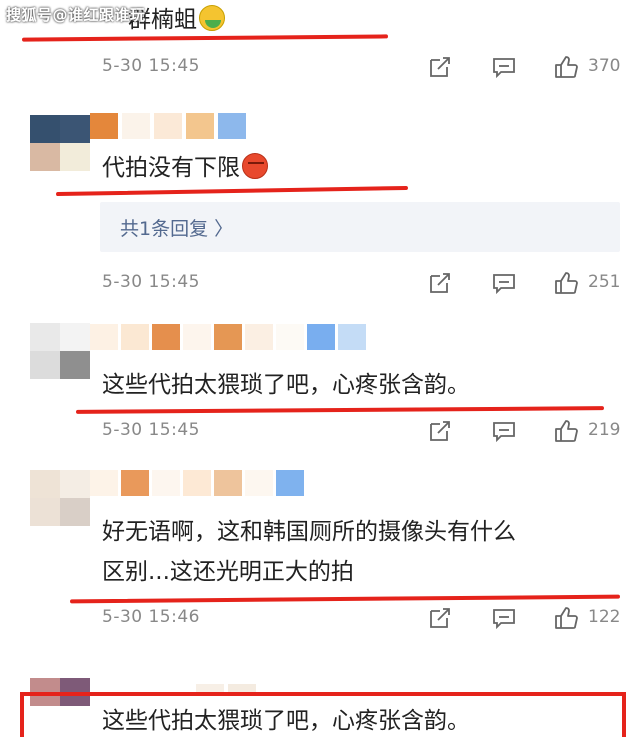  Describe the element at coordinates (177, 229) in the screenshot. I see `replies-count: 共1条回复 〉` at that location.